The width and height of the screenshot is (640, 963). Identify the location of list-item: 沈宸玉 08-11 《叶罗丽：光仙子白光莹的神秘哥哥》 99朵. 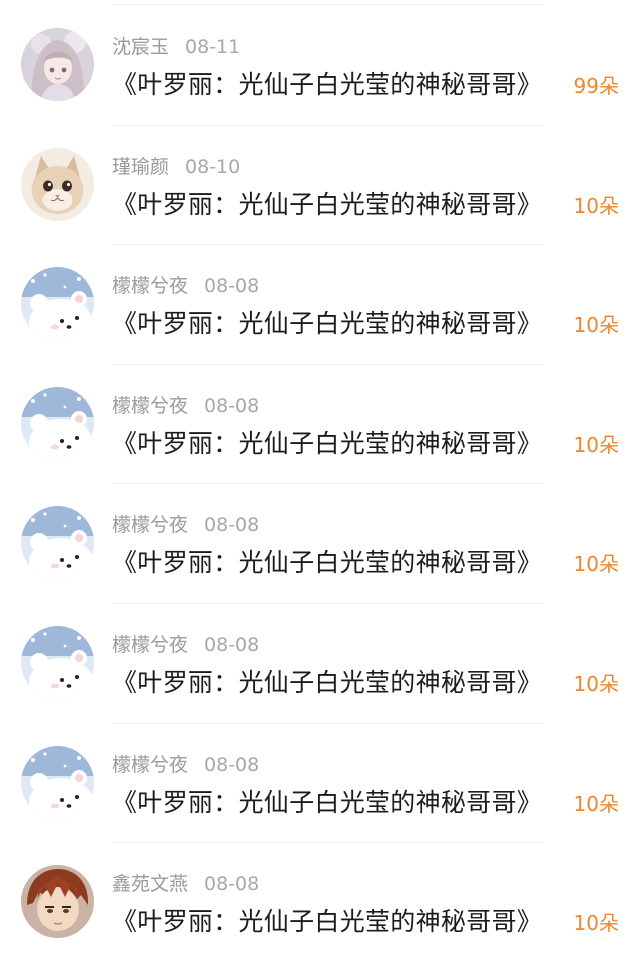
(320, 66).